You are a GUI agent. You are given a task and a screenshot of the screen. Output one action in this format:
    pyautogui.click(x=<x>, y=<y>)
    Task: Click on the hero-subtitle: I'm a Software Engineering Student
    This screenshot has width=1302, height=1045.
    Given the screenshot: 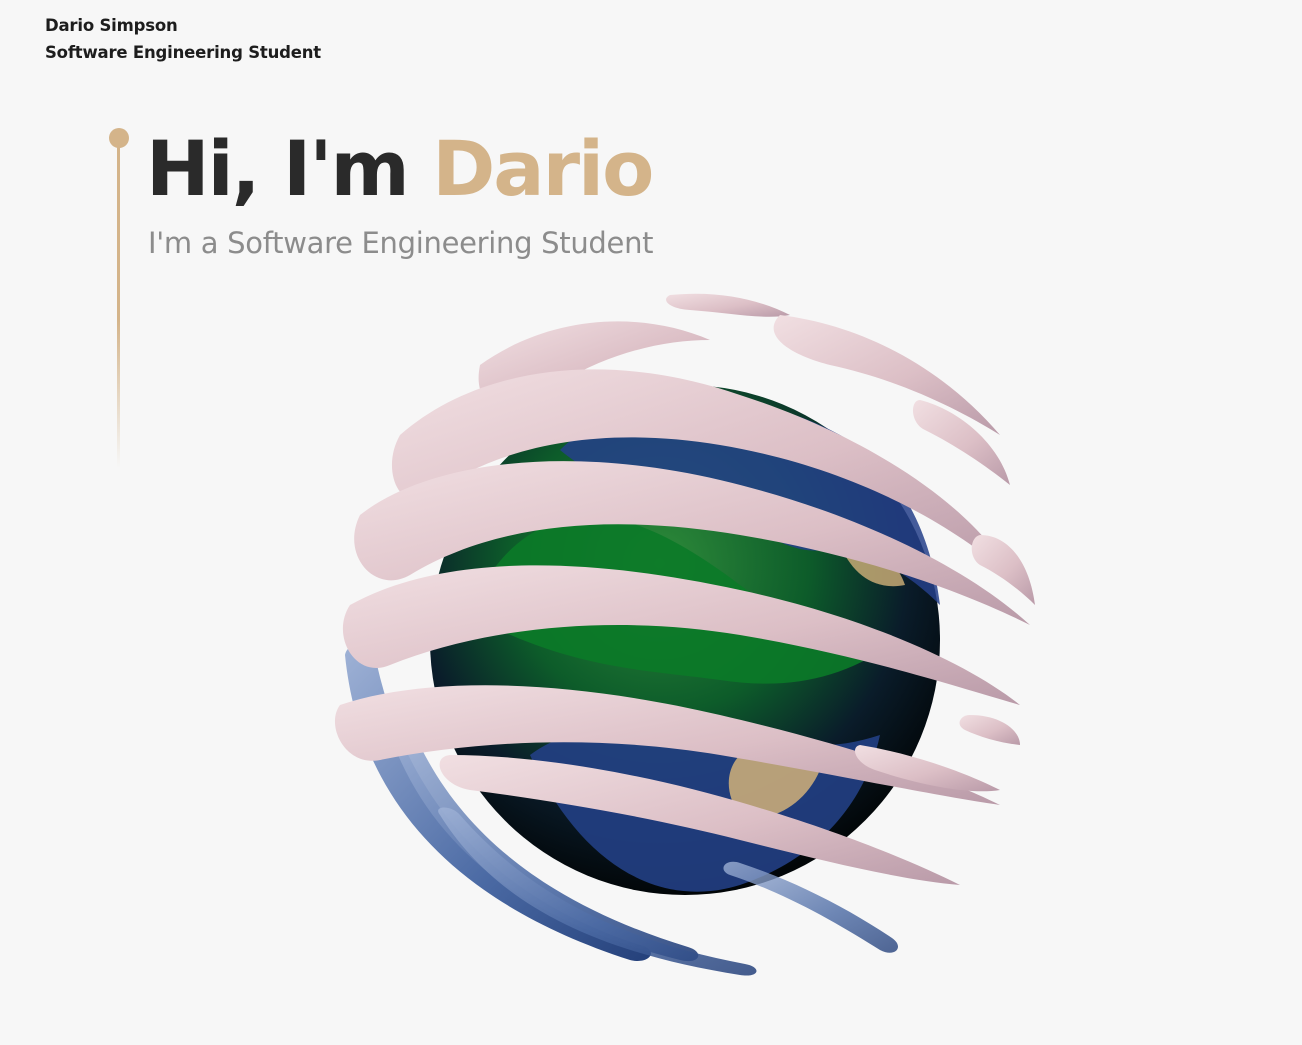 What is the action you would take?
    pyautogui.click(x=401, y=243)
    